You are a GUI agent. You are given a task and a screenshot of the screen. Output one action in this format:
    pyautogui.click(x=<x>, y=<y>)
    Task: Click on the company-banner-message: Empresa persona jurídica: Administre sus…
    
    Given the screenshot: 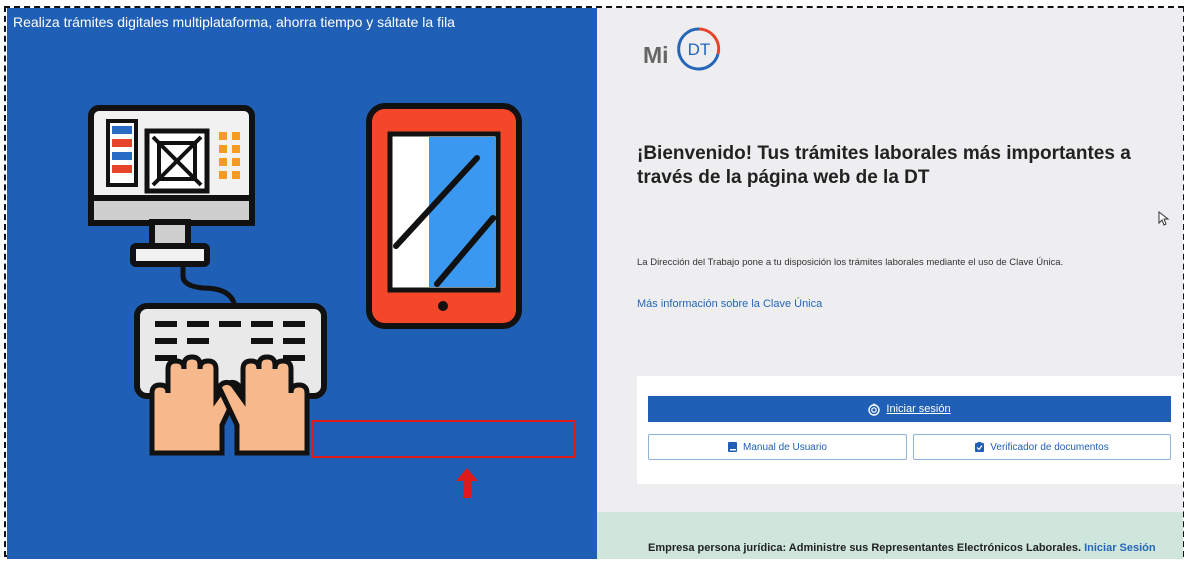 What is the action you would take?
    pyautogui.click(x=865, y=548)
    